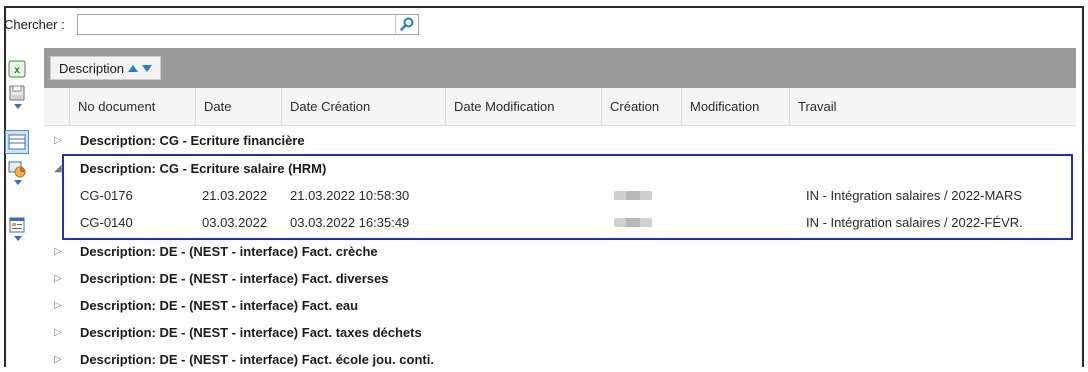 This screenshot has height=372, width=1088. I want to click on cell-travail: IN - Intégration salaires / 2022-FÉVR., so click(914, 222).